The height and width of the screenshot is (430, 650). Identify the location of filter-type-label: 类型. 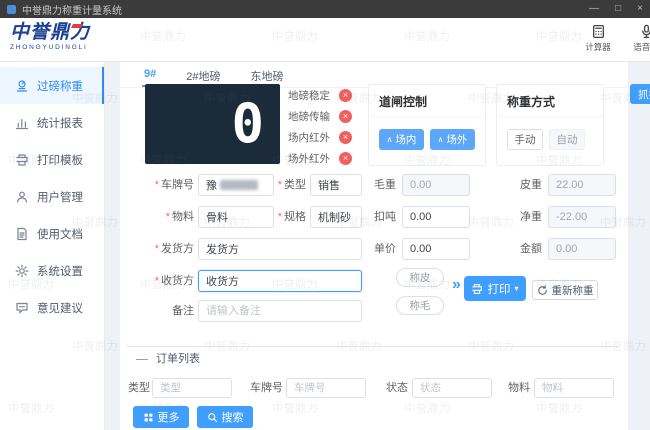
(139, 388).